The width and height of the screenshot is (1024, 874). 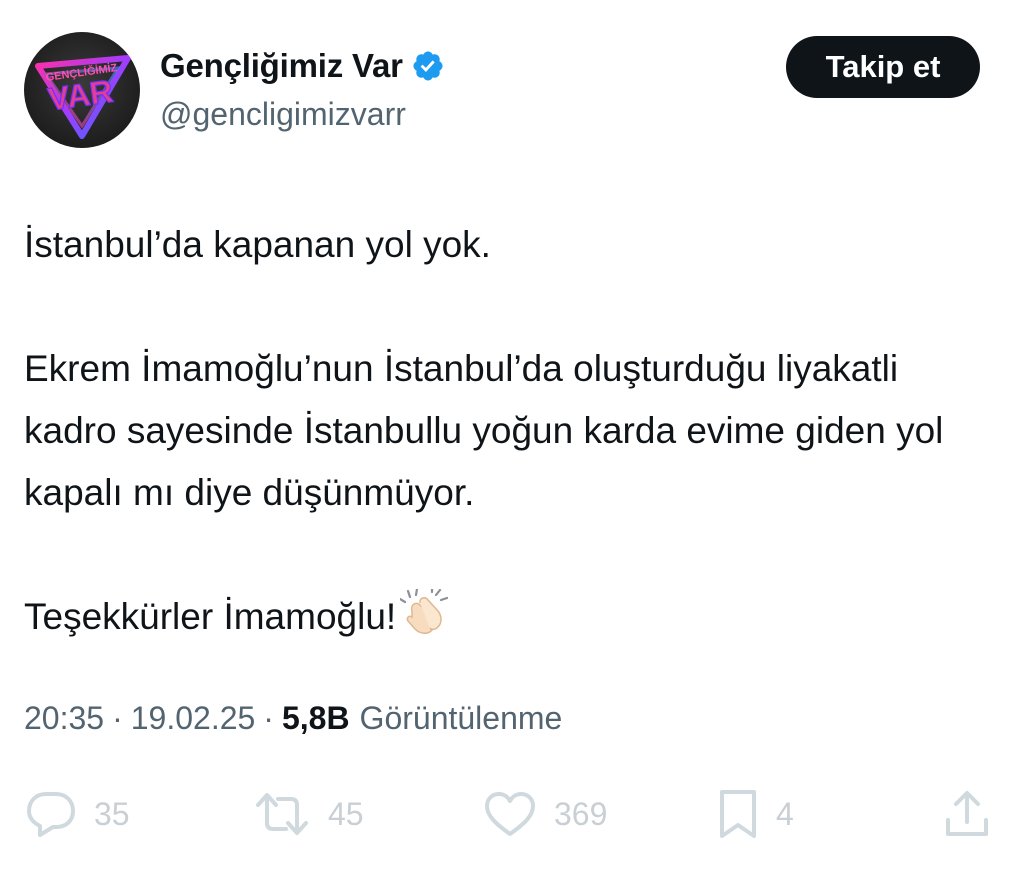 What do you see at coordinates (210, 616) in the screenshot?
I see `tweet-line-3-text: Teşekkürler İmamoğlu!` at bounding box center [210, 616].